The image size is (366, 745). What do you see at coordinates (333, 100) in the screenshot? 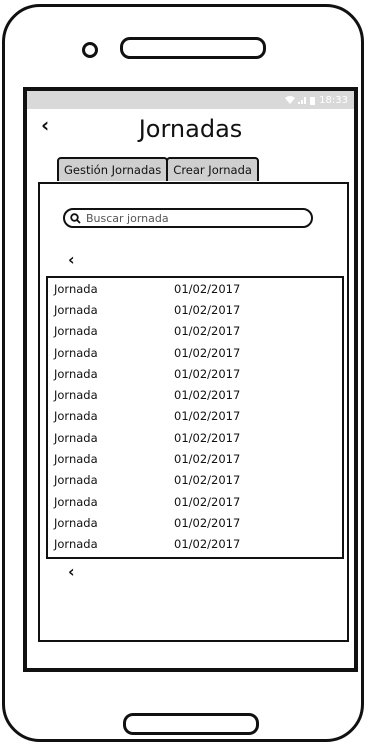
I see `status-time: 18:33` at bounding box center [333, 100].